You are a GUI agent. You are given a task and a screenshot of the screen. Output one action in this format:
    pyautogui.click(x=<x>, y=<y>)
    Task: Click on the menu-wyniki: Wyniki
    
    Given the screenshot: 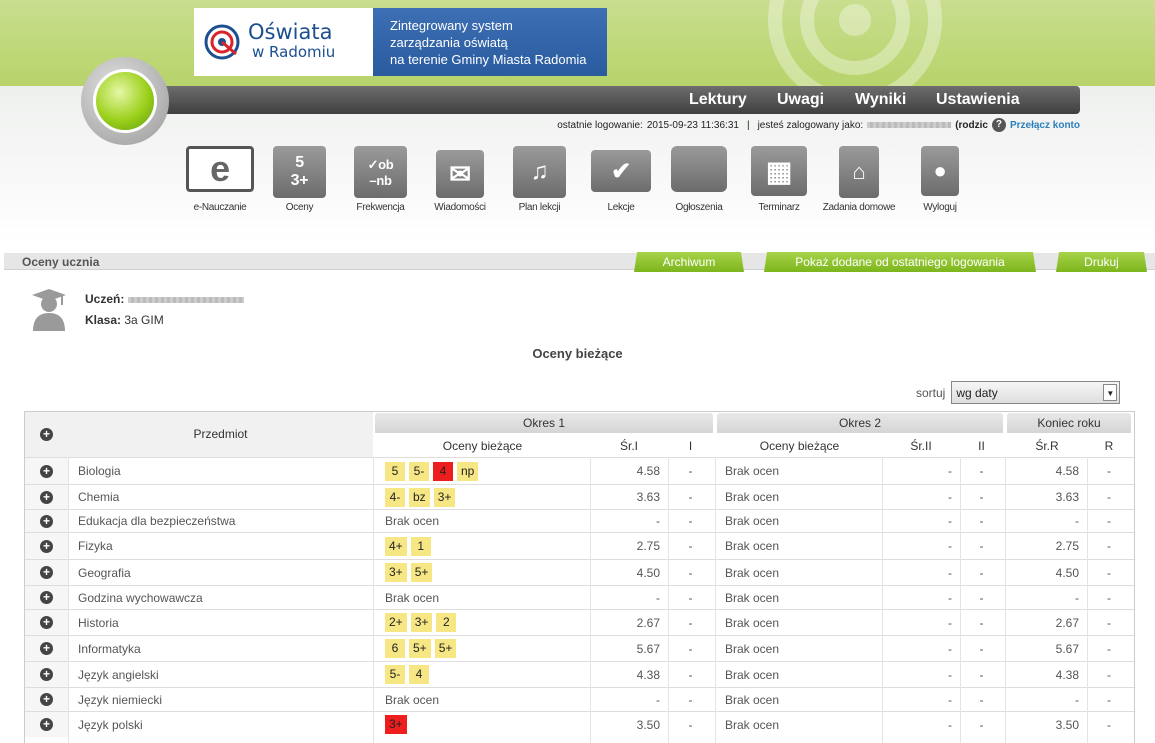 What is the action you would take?
    pyautogui.click(x=880, y=100)
    